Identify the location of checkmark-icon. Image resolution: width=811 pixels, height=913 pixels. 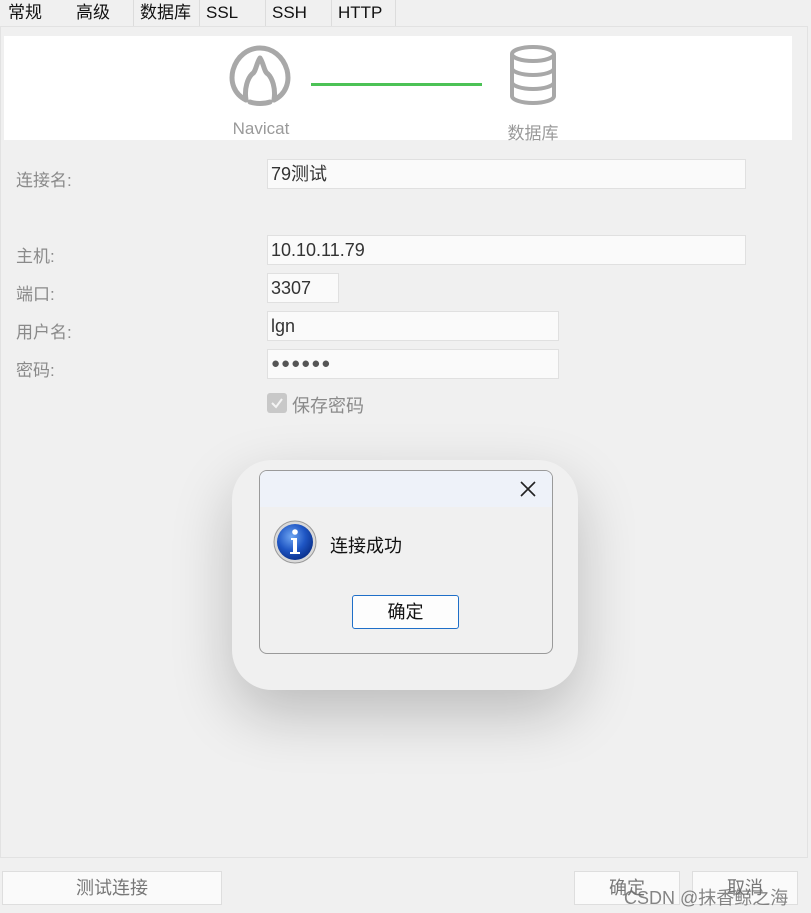
(277, 403).